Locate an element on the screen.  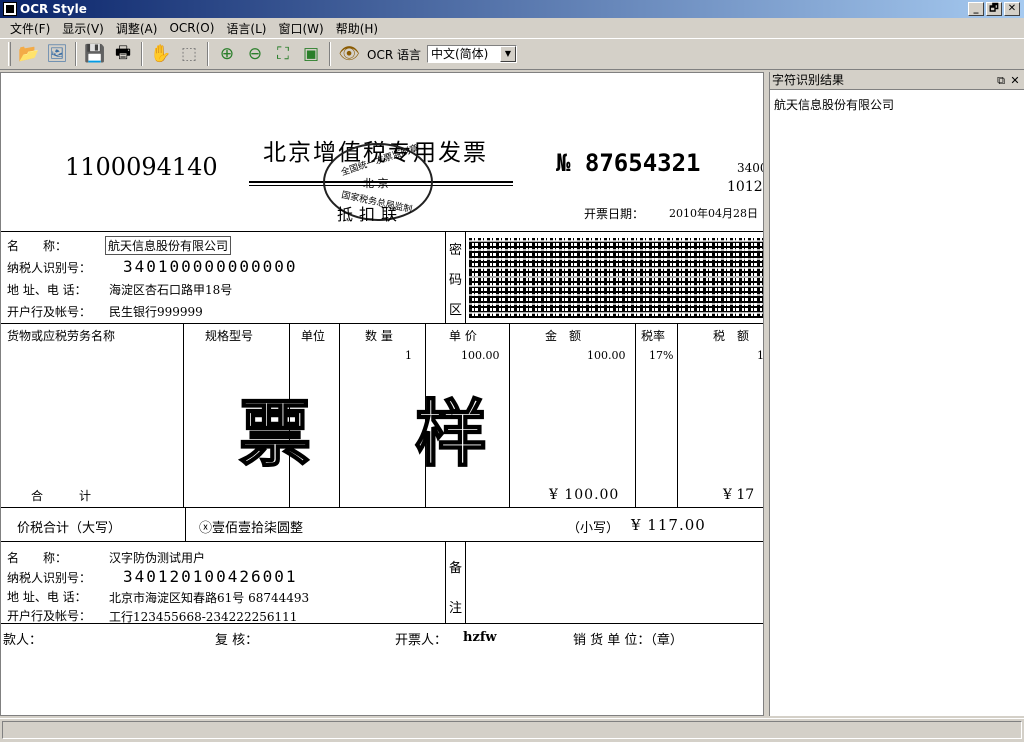
sum-small: ¥ 117.00 is located at coordinates (668, 525).